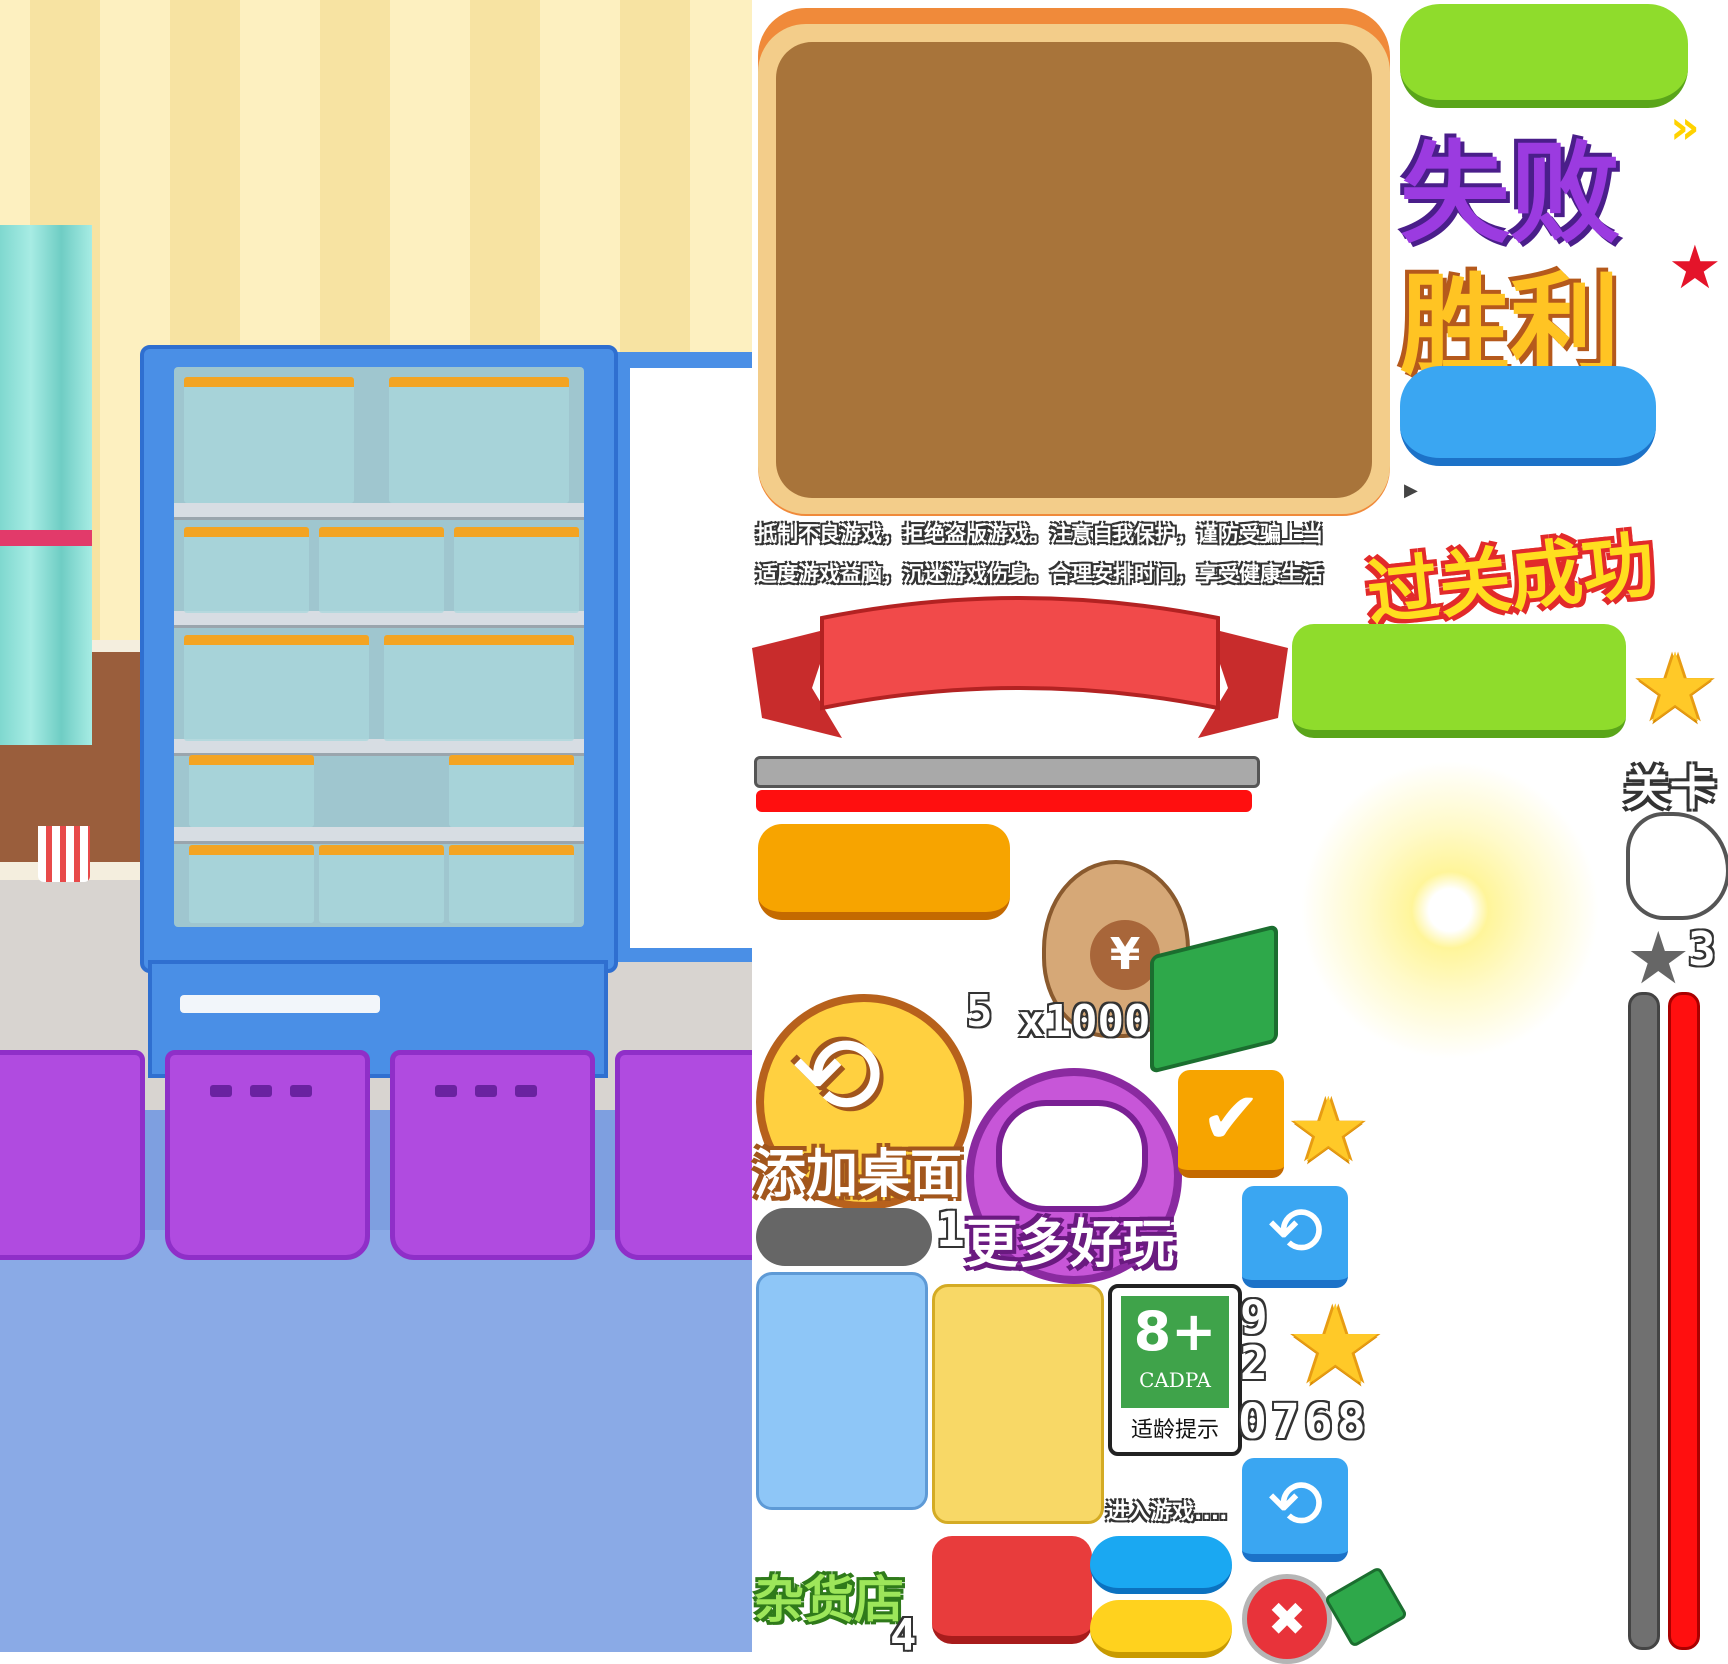 Image resolution: width=1728 pixels, height=1664 pixels. What do you see at coordinates (836, 1075) in the screenshot?
I see `back-arrow-icon: ⟲` at bounding box center [836, 1075].